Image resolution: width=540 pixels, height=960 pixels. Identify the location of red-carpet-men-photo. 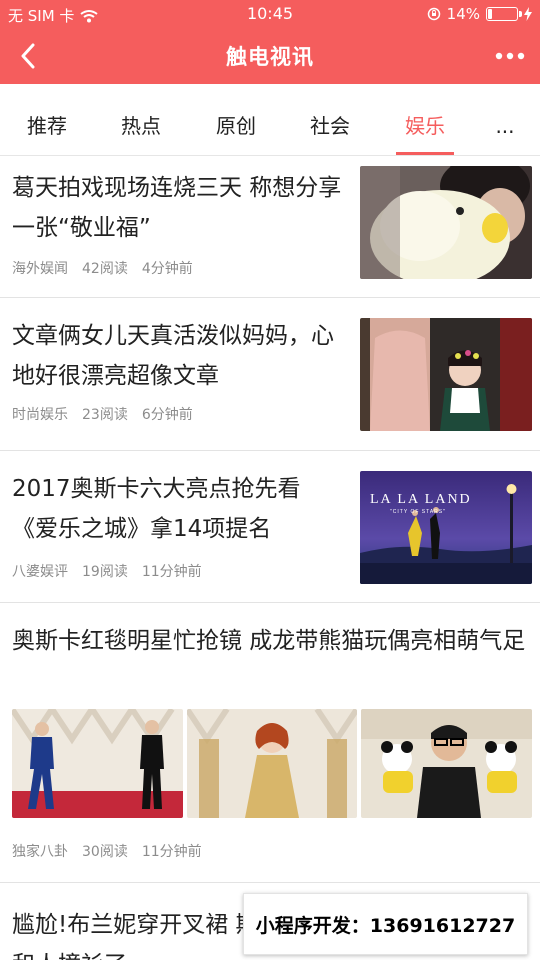
(97, 763).